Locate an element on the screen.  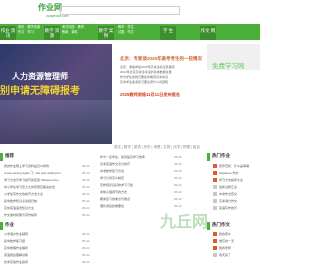
hot-item: 春天来了 is located at coordinates (234, 255).